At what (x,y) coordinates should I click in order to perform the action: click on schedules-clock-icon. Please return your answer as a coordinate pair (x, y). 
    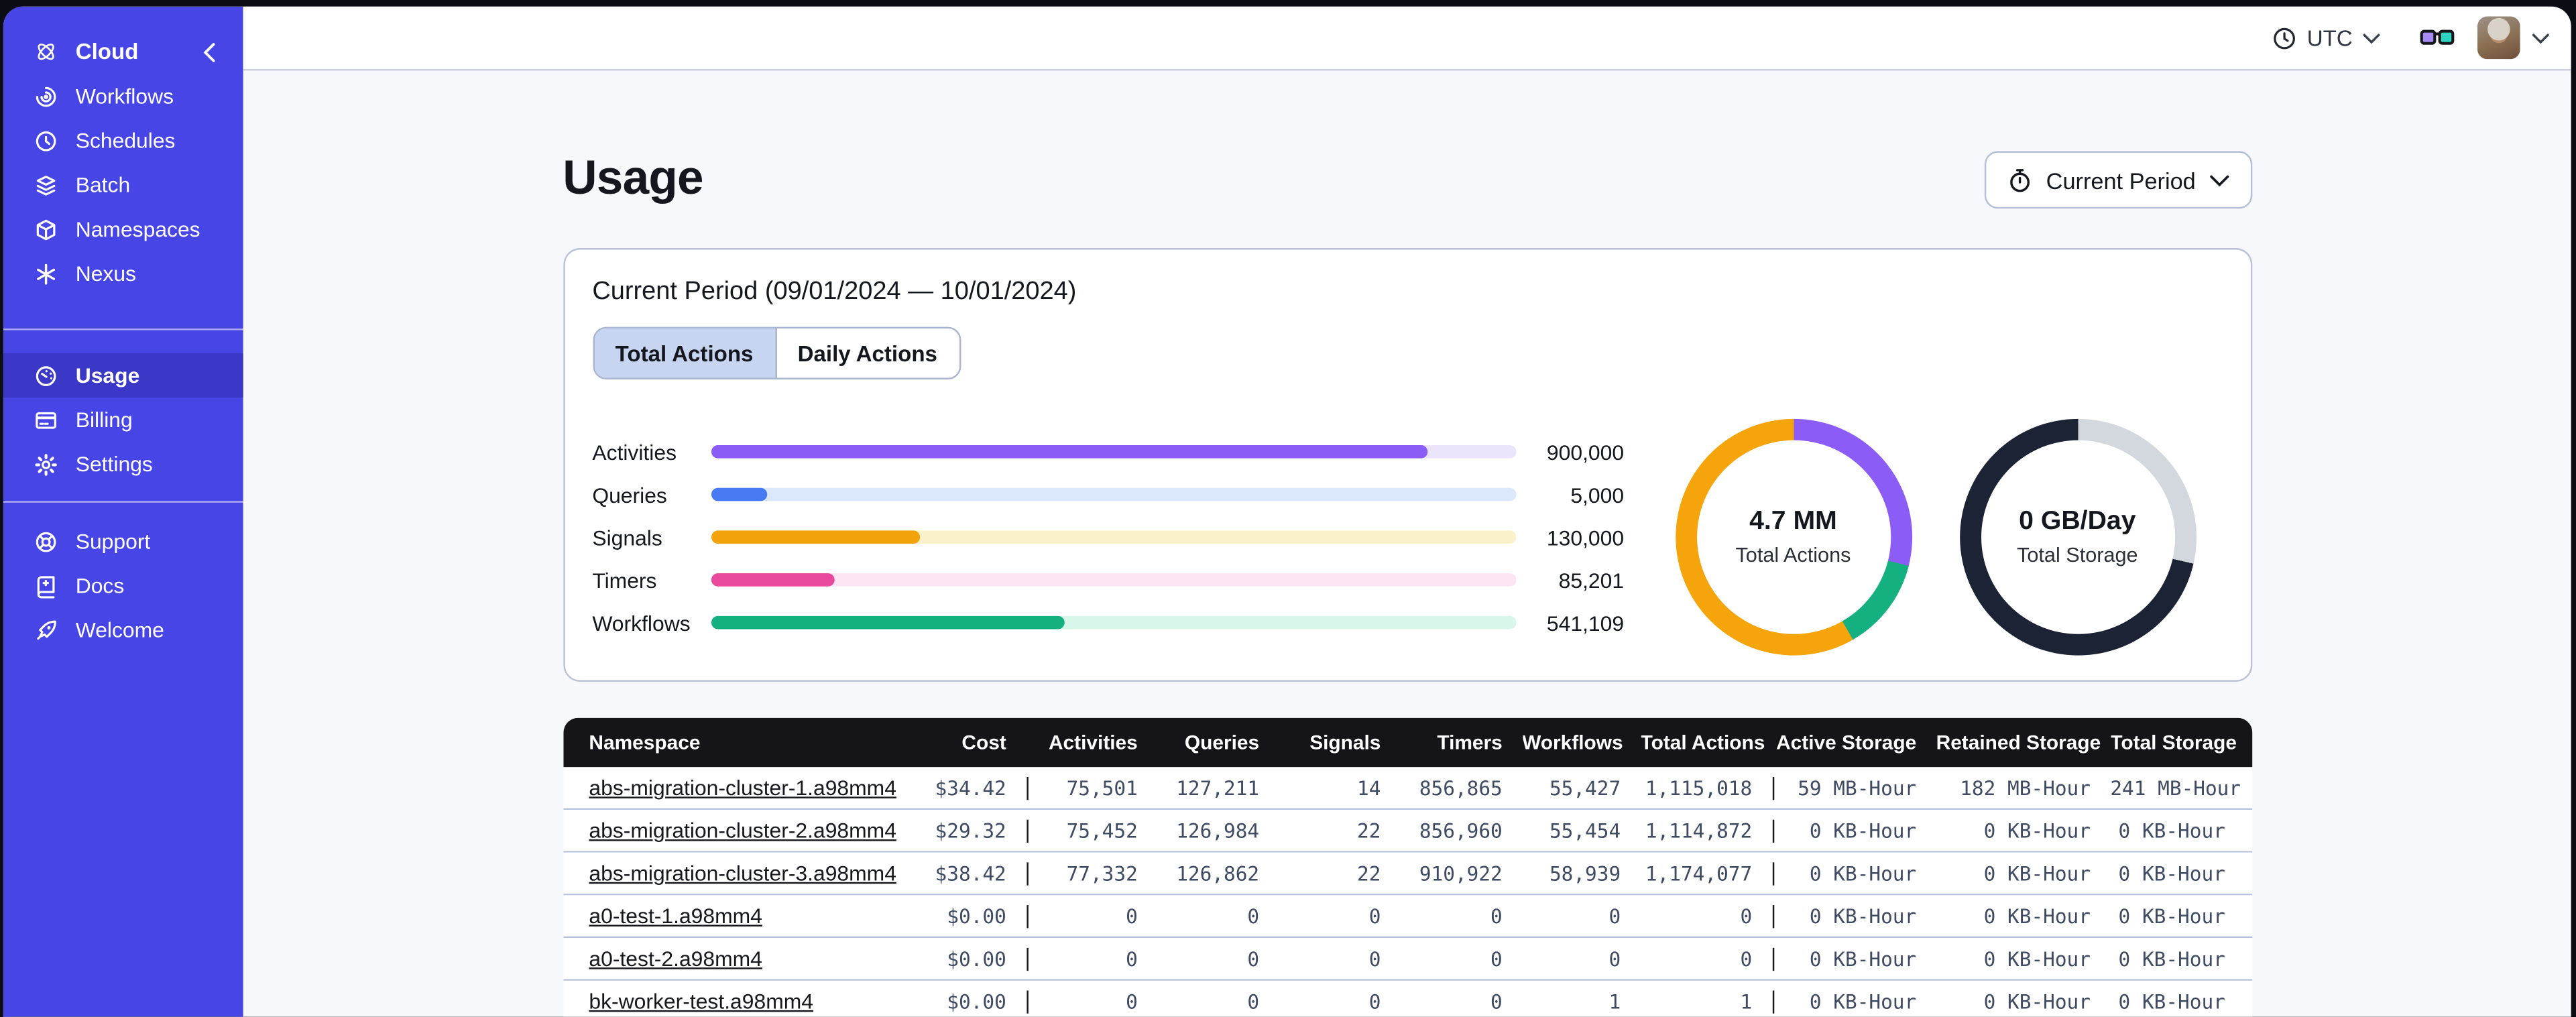
    Looking at the image, I should click on (46, 140).